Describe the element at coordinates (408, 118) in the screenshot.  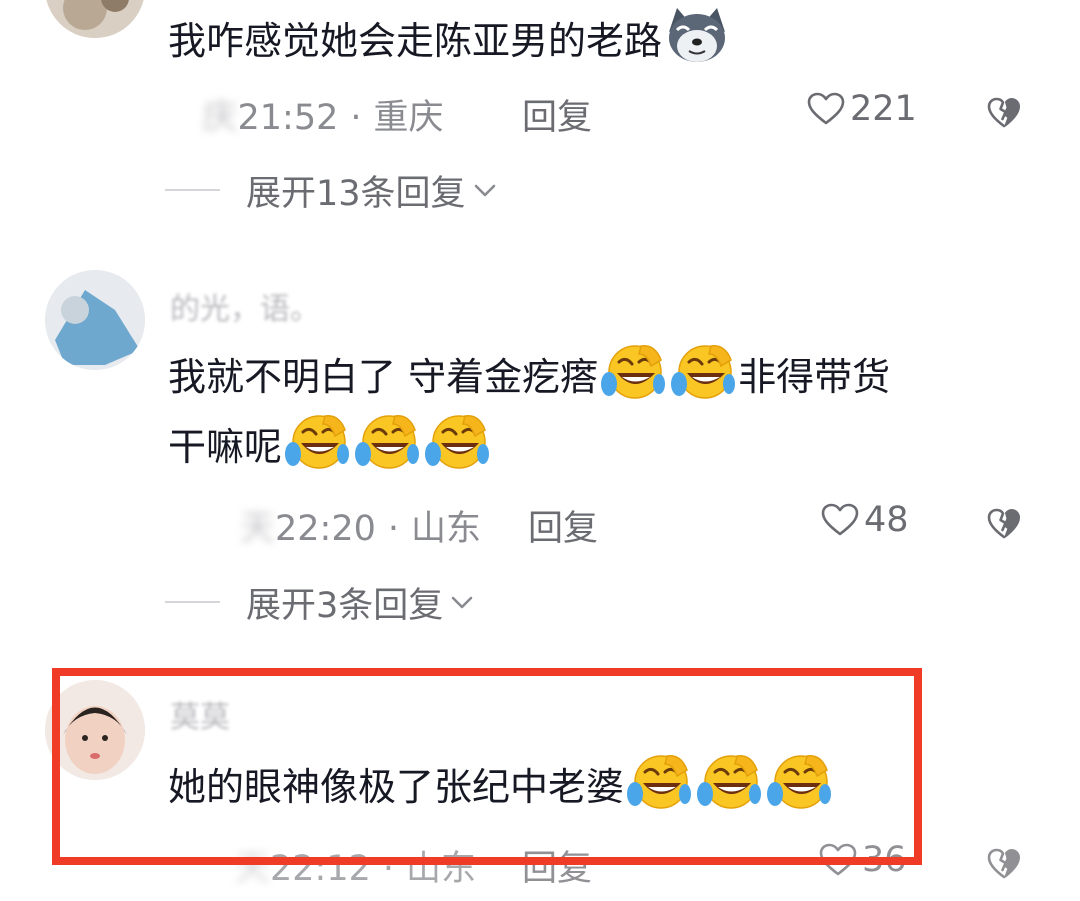
I see `comment-location: 重庆` at that location.